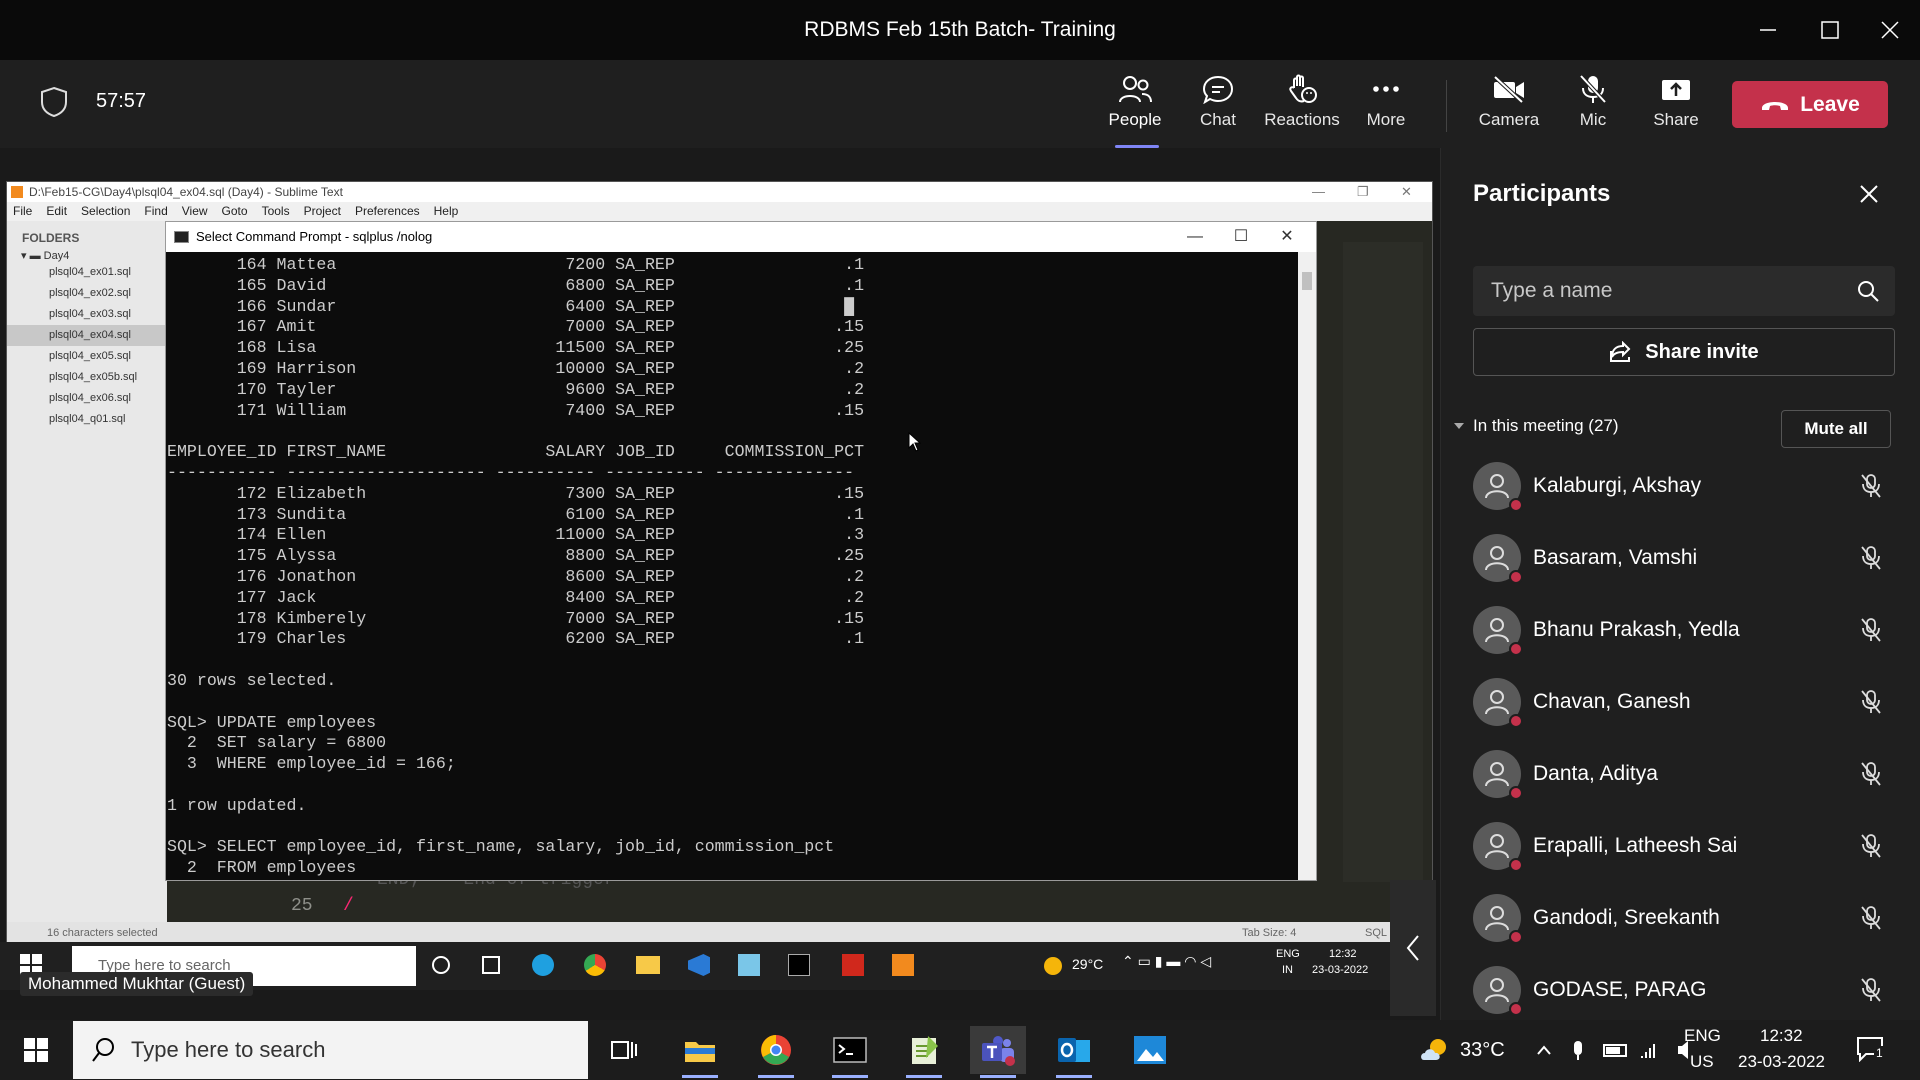  Describe the element at coordinates (87, 419) in the screenshot. I see `file-item: plsql04_q01.sql` at that location.